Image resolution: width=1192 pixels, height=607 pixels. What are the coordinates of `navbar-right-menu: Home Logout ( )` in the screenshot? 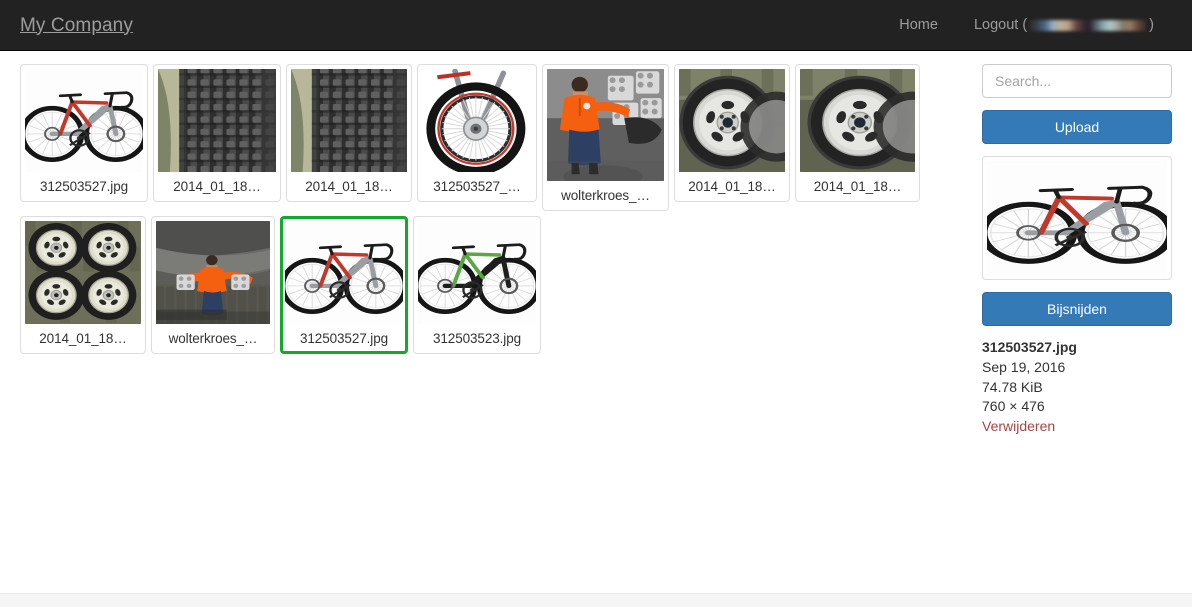 It's located at (1028, 25).